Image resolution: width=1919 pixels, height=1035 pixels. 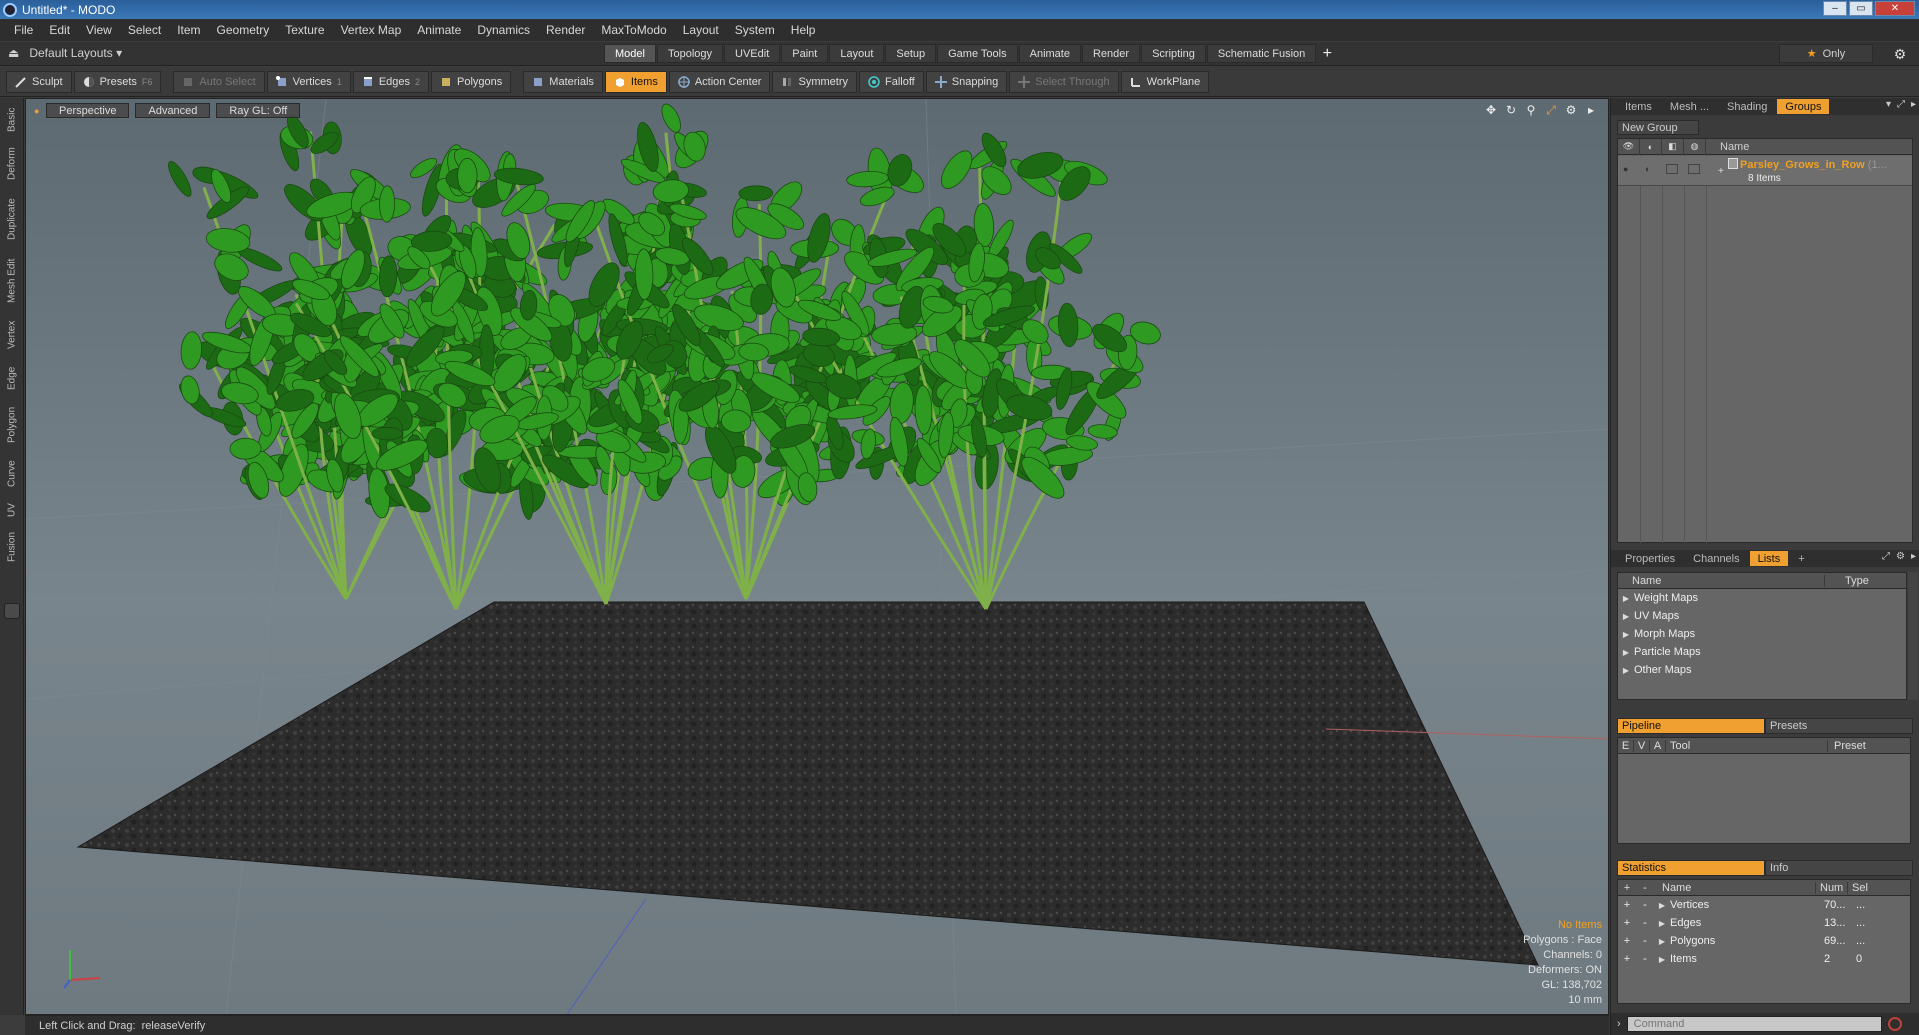 What do you see at coordinates (12, 510) in the screenshot?
I see `tab-uv: UV` at bounding box center [12, 510].